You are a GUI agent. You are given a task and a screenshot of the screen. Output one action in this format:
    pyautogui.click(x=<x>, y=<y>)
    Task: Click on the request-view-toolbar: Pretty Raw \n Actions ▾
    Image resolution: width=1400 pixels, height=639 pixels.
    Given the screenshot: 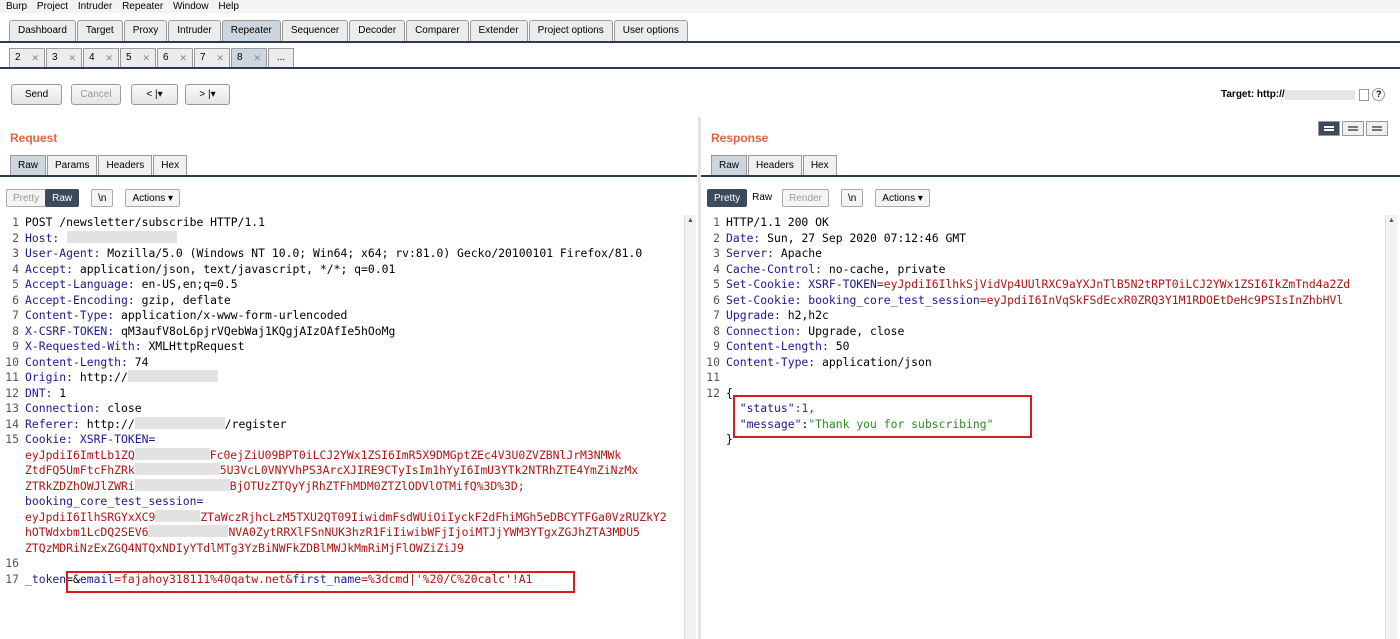 What is the action you would take?
    pyautogui.click(x=95, y=198)
    